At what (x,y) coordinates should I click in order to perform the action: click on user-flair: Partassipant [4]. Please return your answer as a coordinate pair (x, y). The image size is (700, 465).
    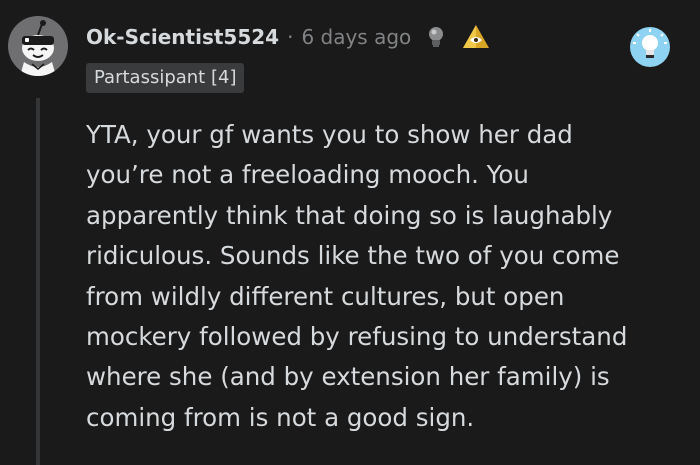
    Looking at the image, I should click on (165, 78).